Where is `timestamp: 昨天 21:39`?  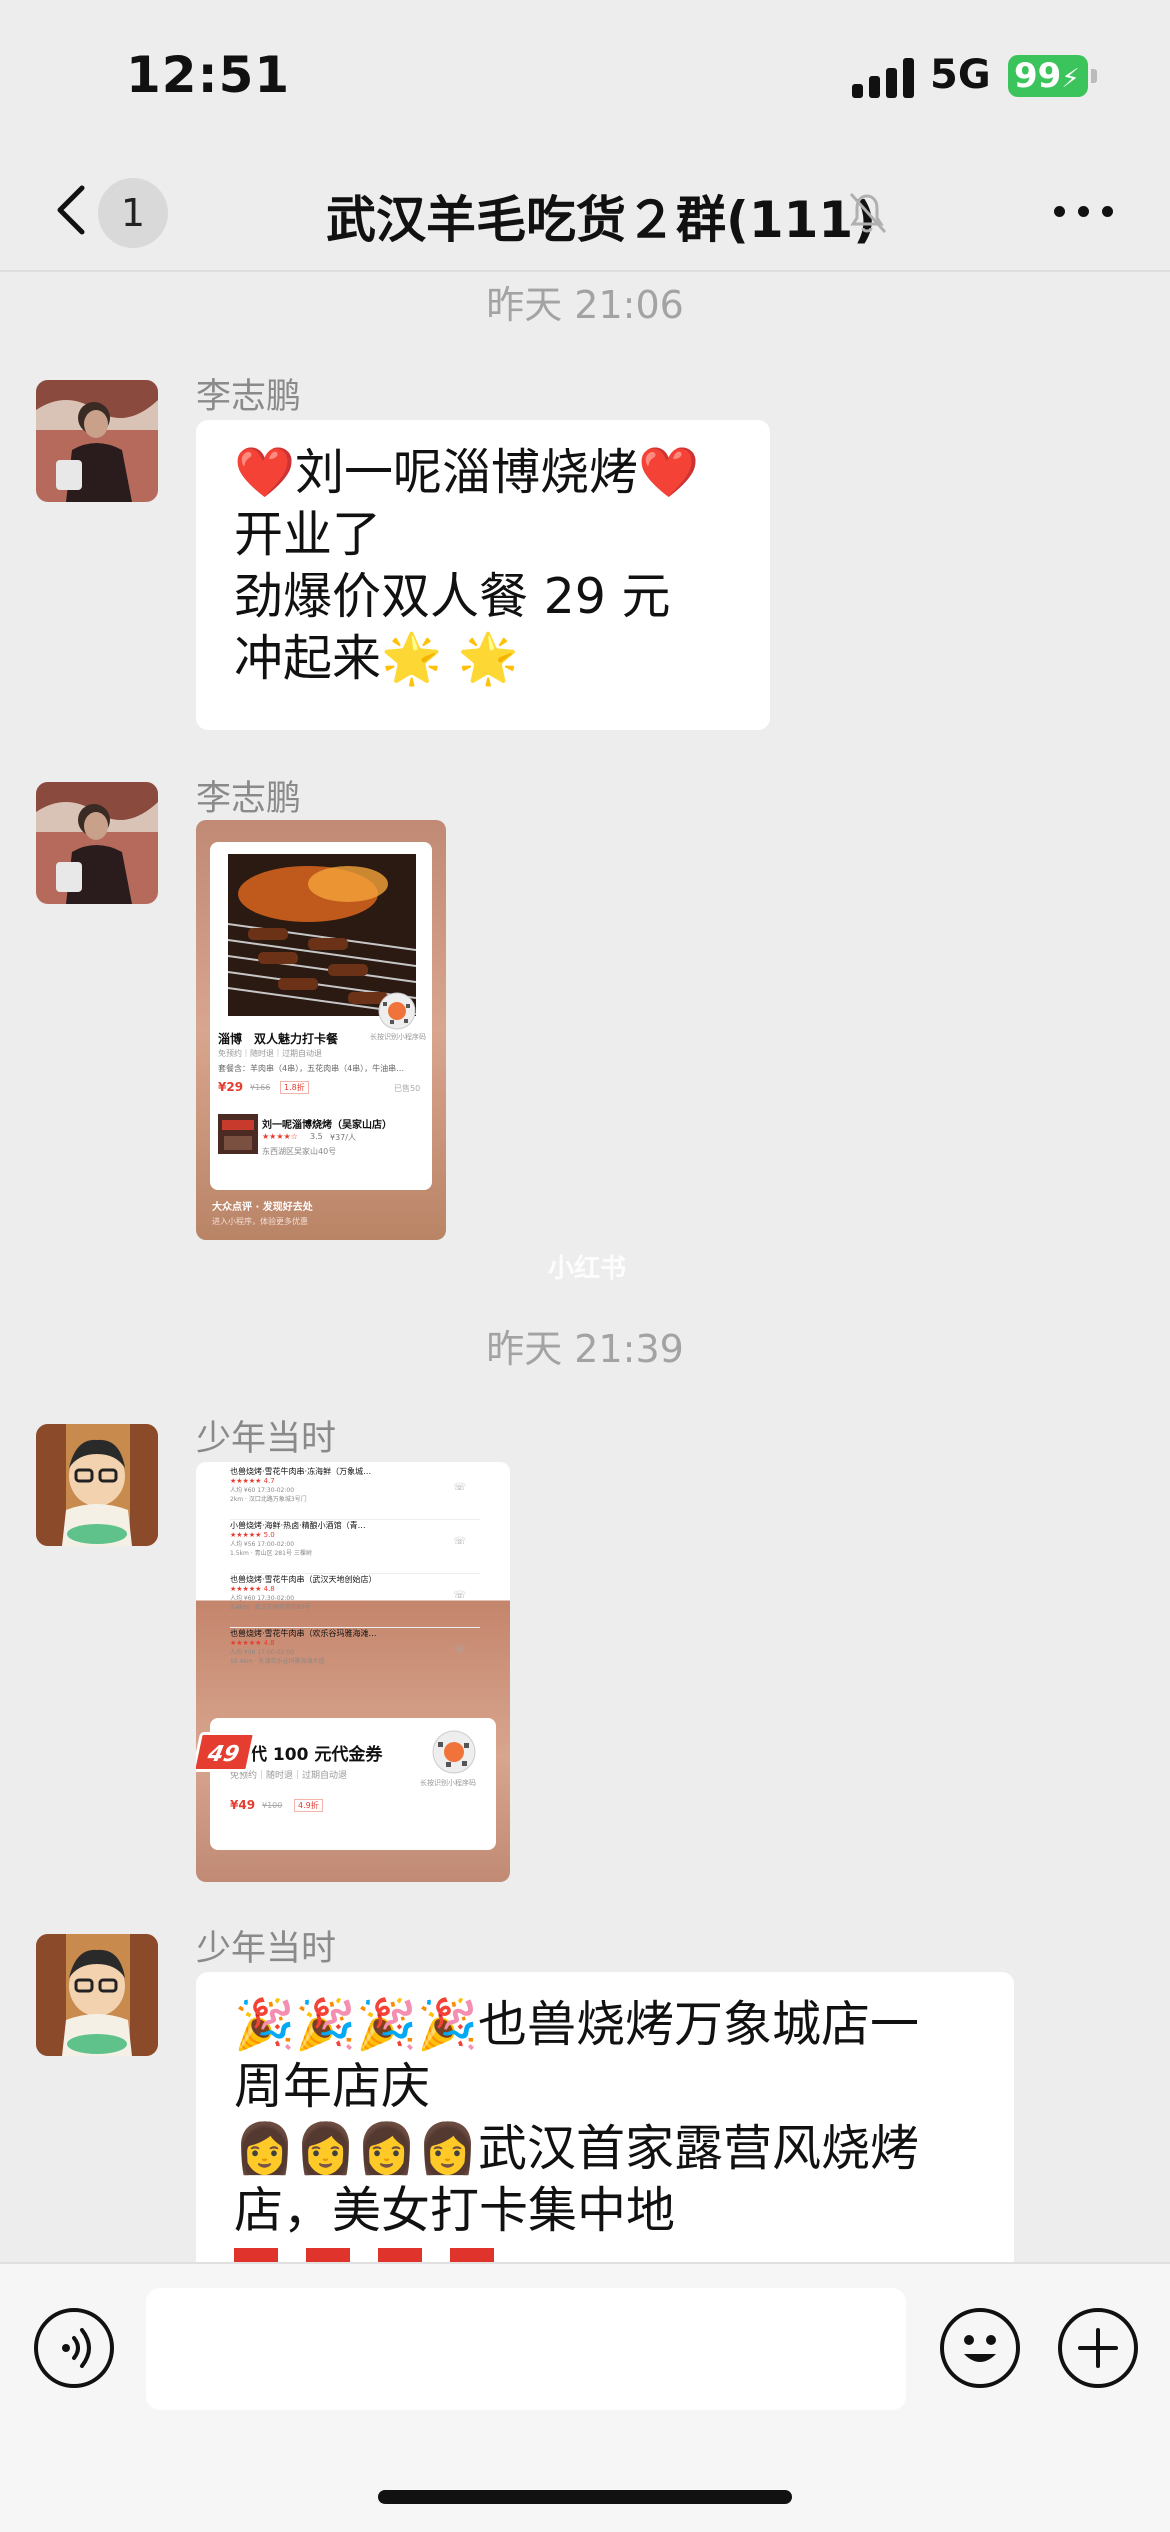 timestamp: 昨天 21:39 is located at coordinates (585, 1349).